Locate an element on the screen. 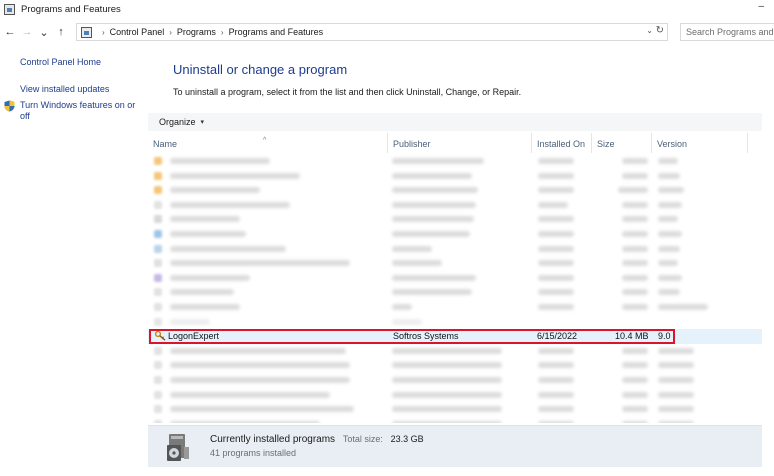 Image resolution: width=774 pixels, height=476 pixels. chevron-down-icon: ▾ is located at coordinates (203, 122).